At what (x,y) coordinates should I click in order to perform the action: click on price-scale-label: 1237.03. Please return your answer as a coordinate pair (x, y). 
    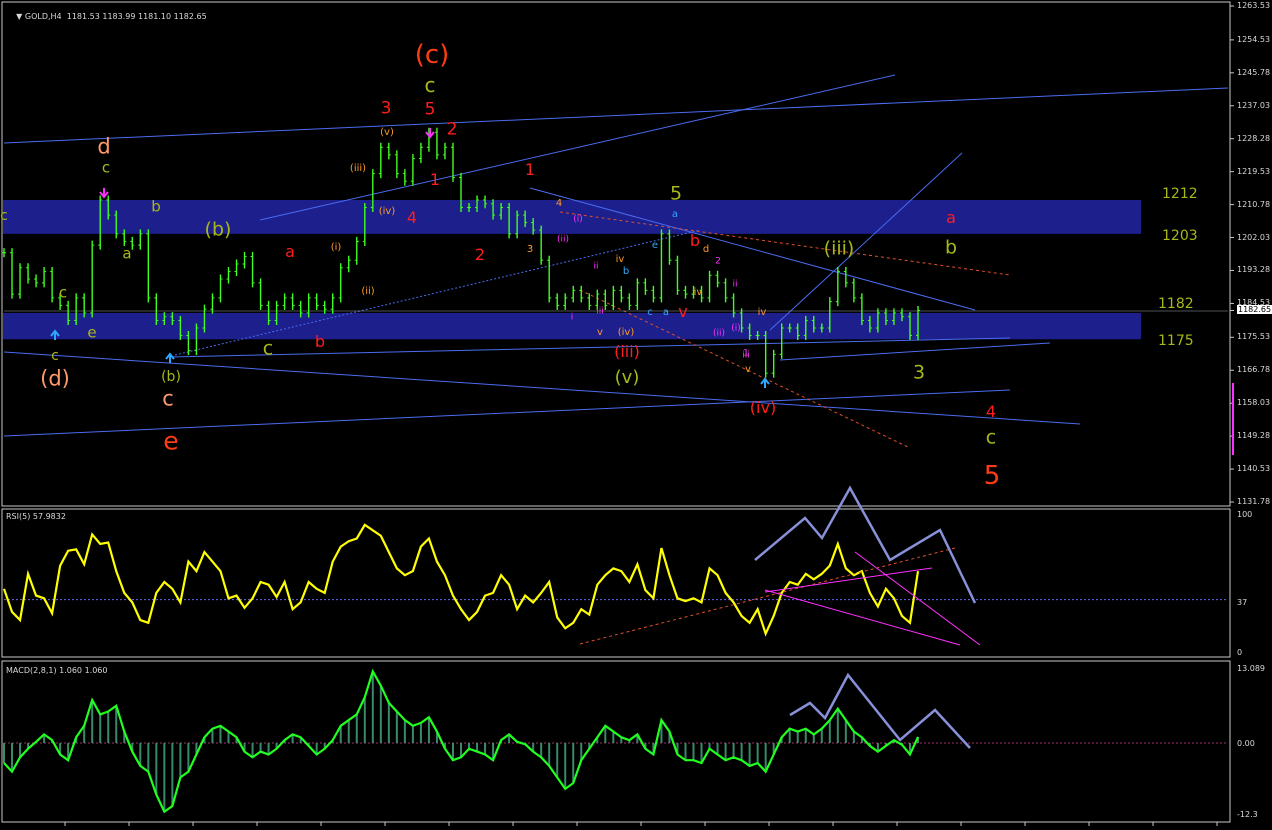
    Looking at the image, I should click on (1254, 105).